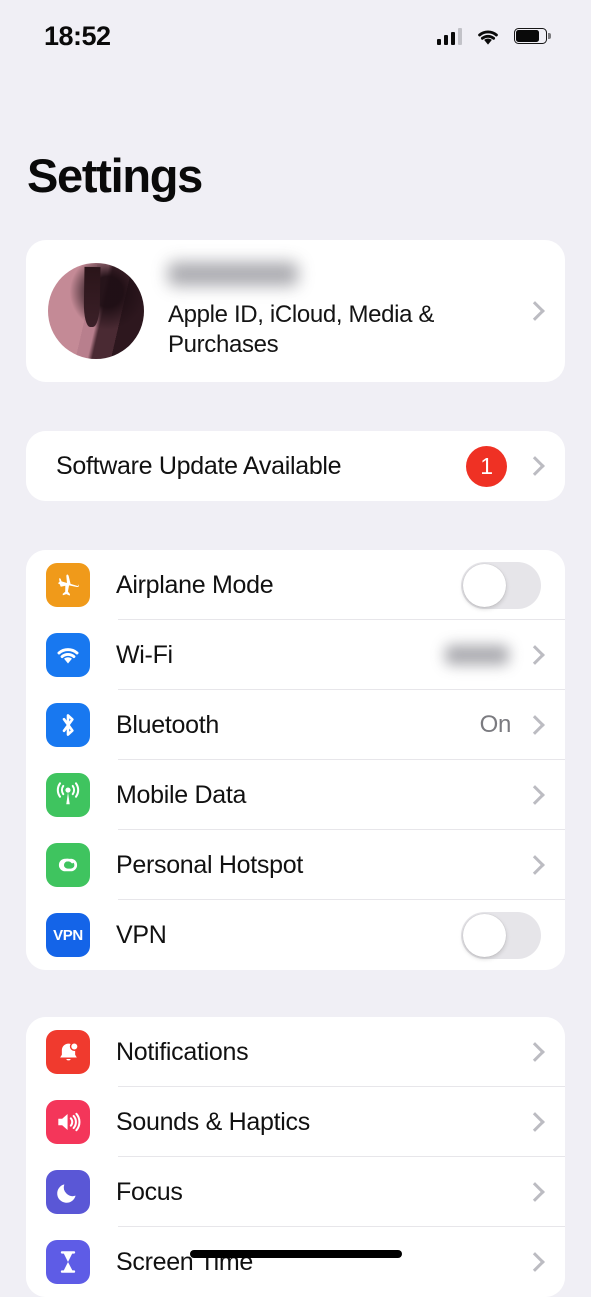 The width and height of the screenshot is (591, 1297). I want to click on software-update-row: Software Update Available 1, so click(295, 466).